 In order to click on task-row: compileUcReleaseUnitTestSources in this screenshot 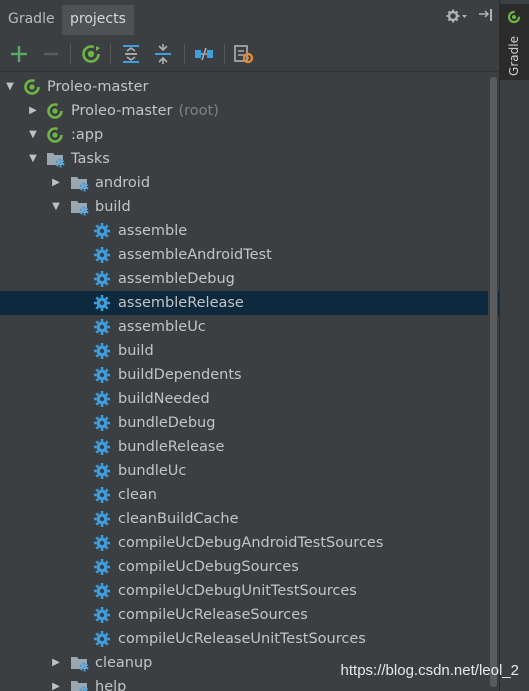, I will do `click(250, 639)`.